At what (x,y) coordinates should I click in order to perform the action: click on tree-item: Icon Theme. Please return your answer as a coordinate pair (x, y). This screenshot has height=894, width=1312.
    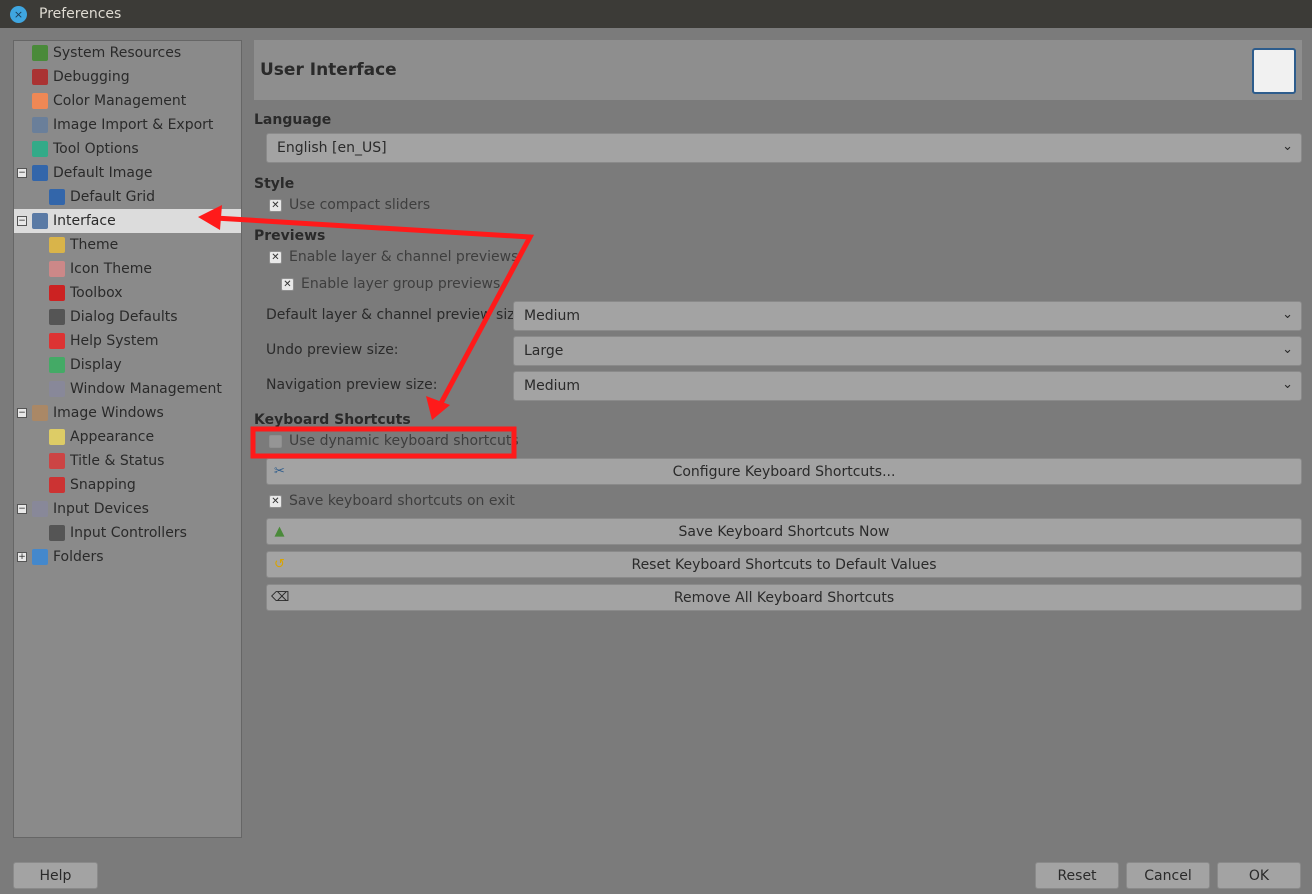
    Looking at the image, I should click on (127, 269).